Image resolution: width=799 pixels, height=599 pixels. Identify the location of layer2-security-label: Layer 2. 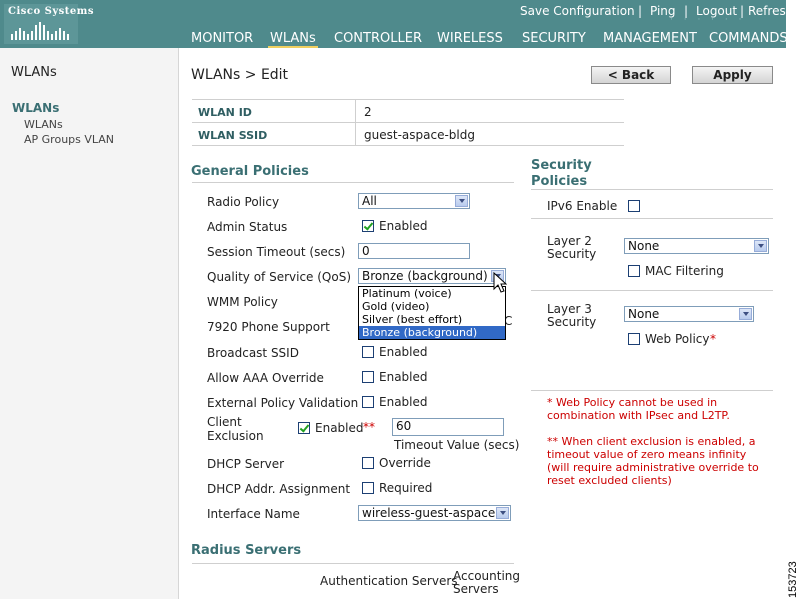
(569, 241).